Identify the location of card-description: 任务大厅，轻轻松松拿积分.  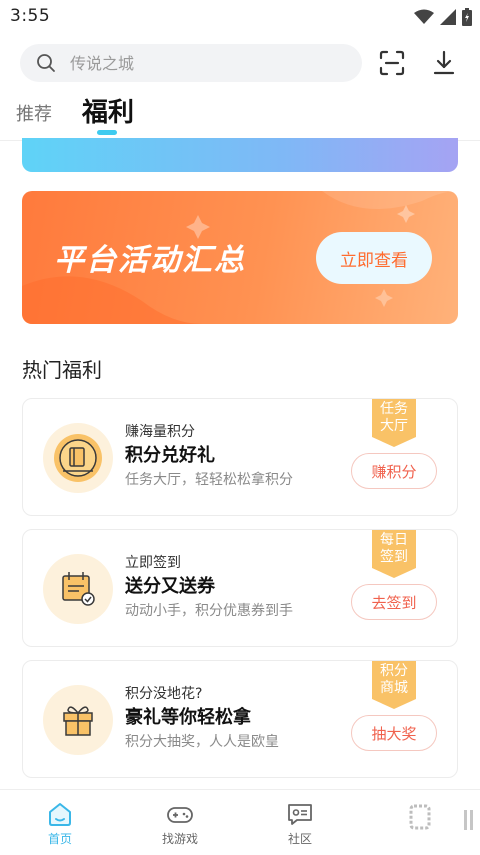
(209, 480).